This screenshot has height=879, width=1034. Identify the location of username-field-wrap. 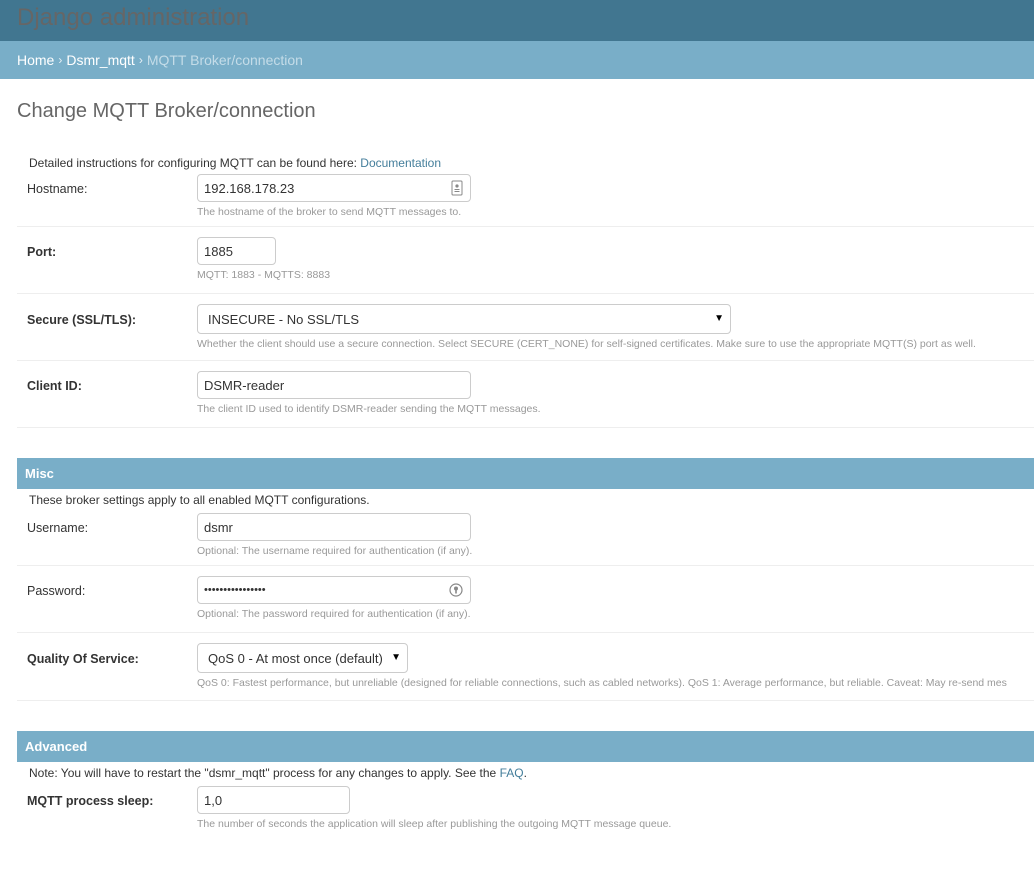
(334, 527).